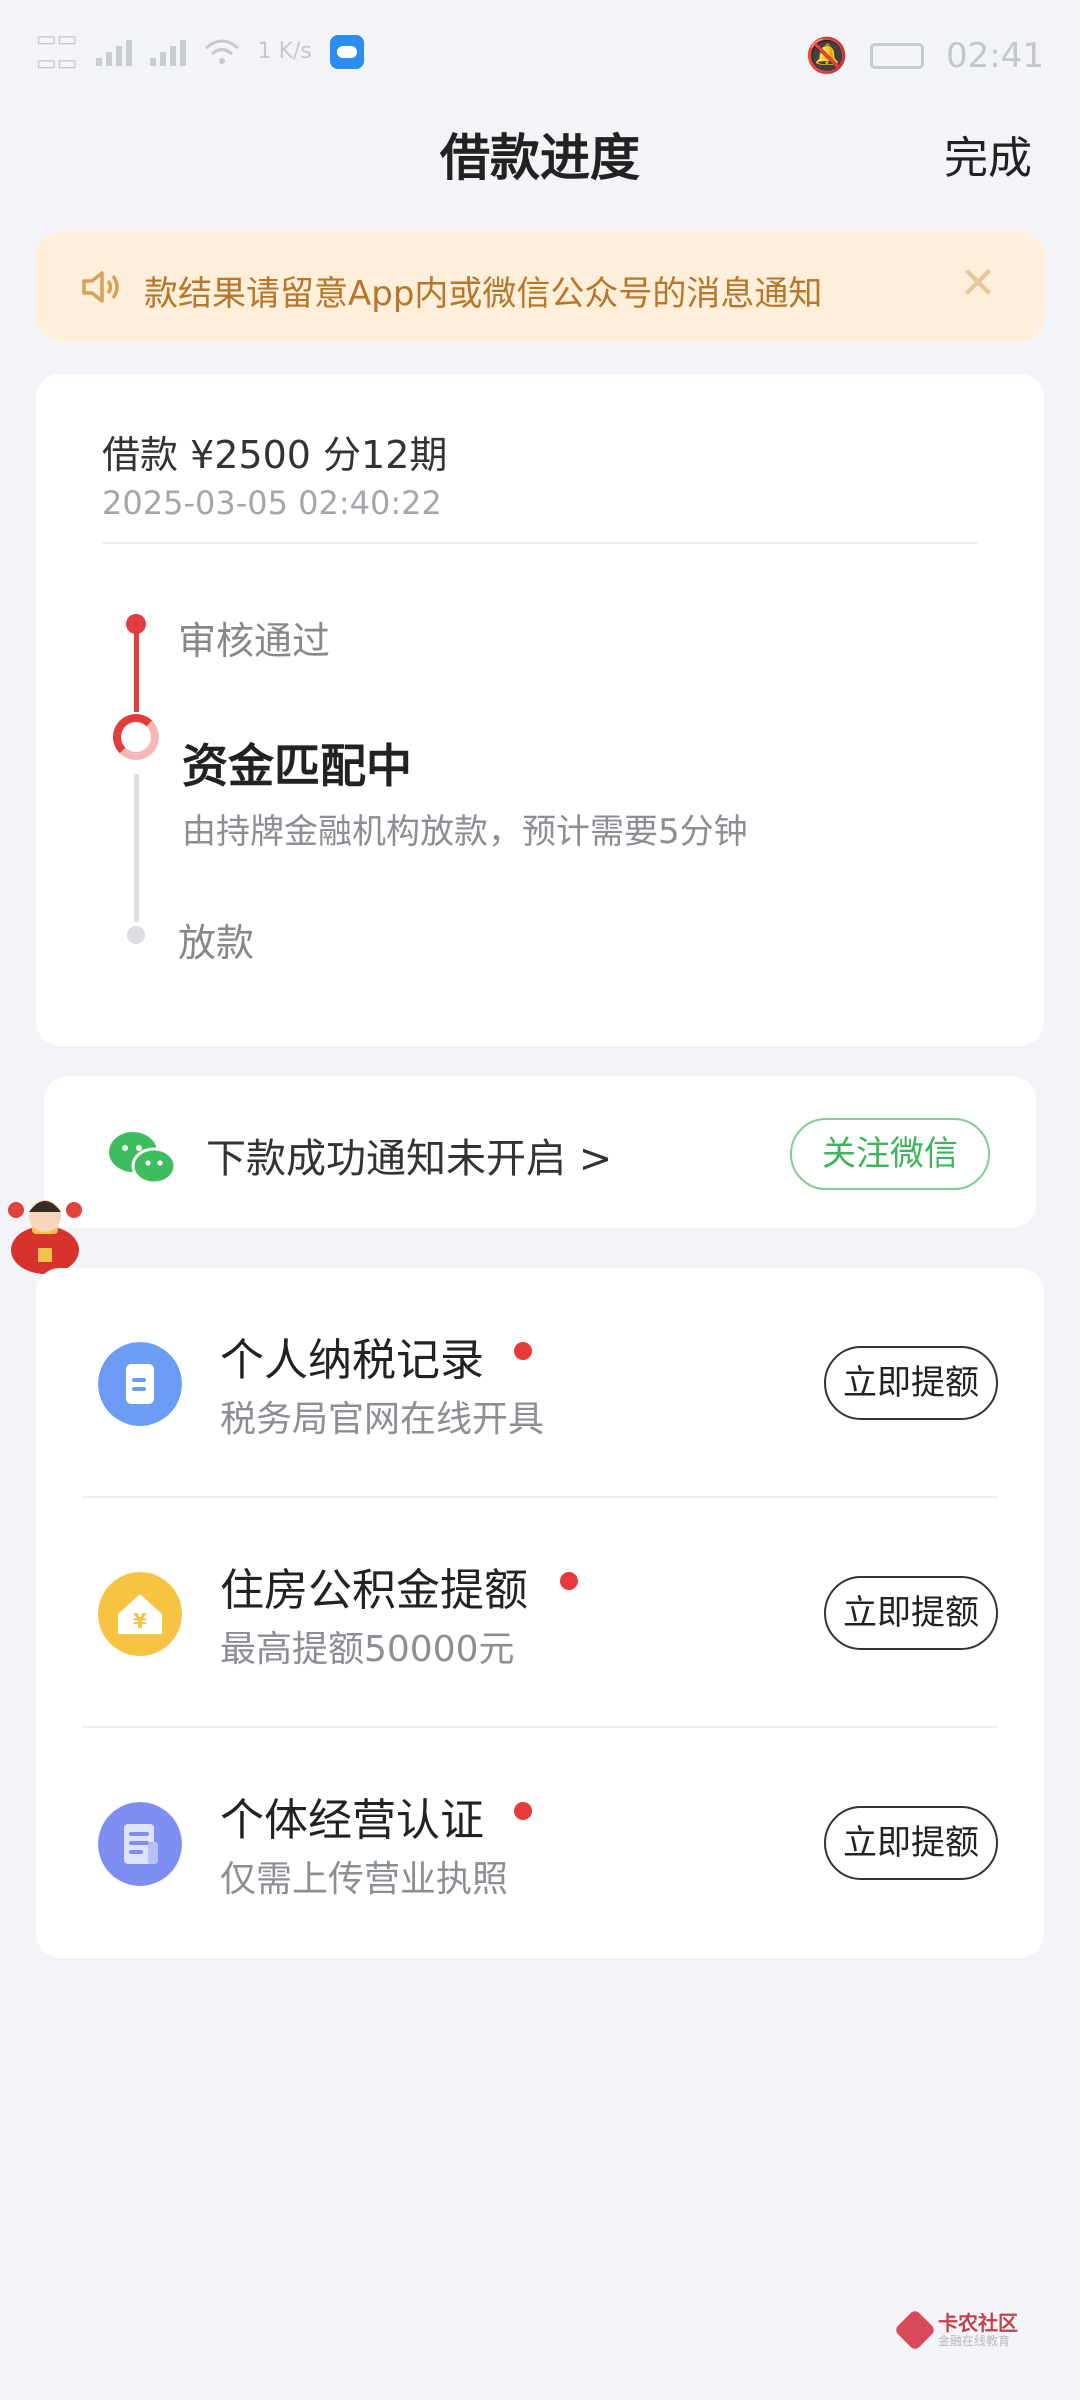 The width and height of the screenshot is (1080, 2400). What do you see at coordinates (890, 1154) in the screenshot?
I see `follow-wechat-button: 关注微信` at bounding box center [890, 1154].